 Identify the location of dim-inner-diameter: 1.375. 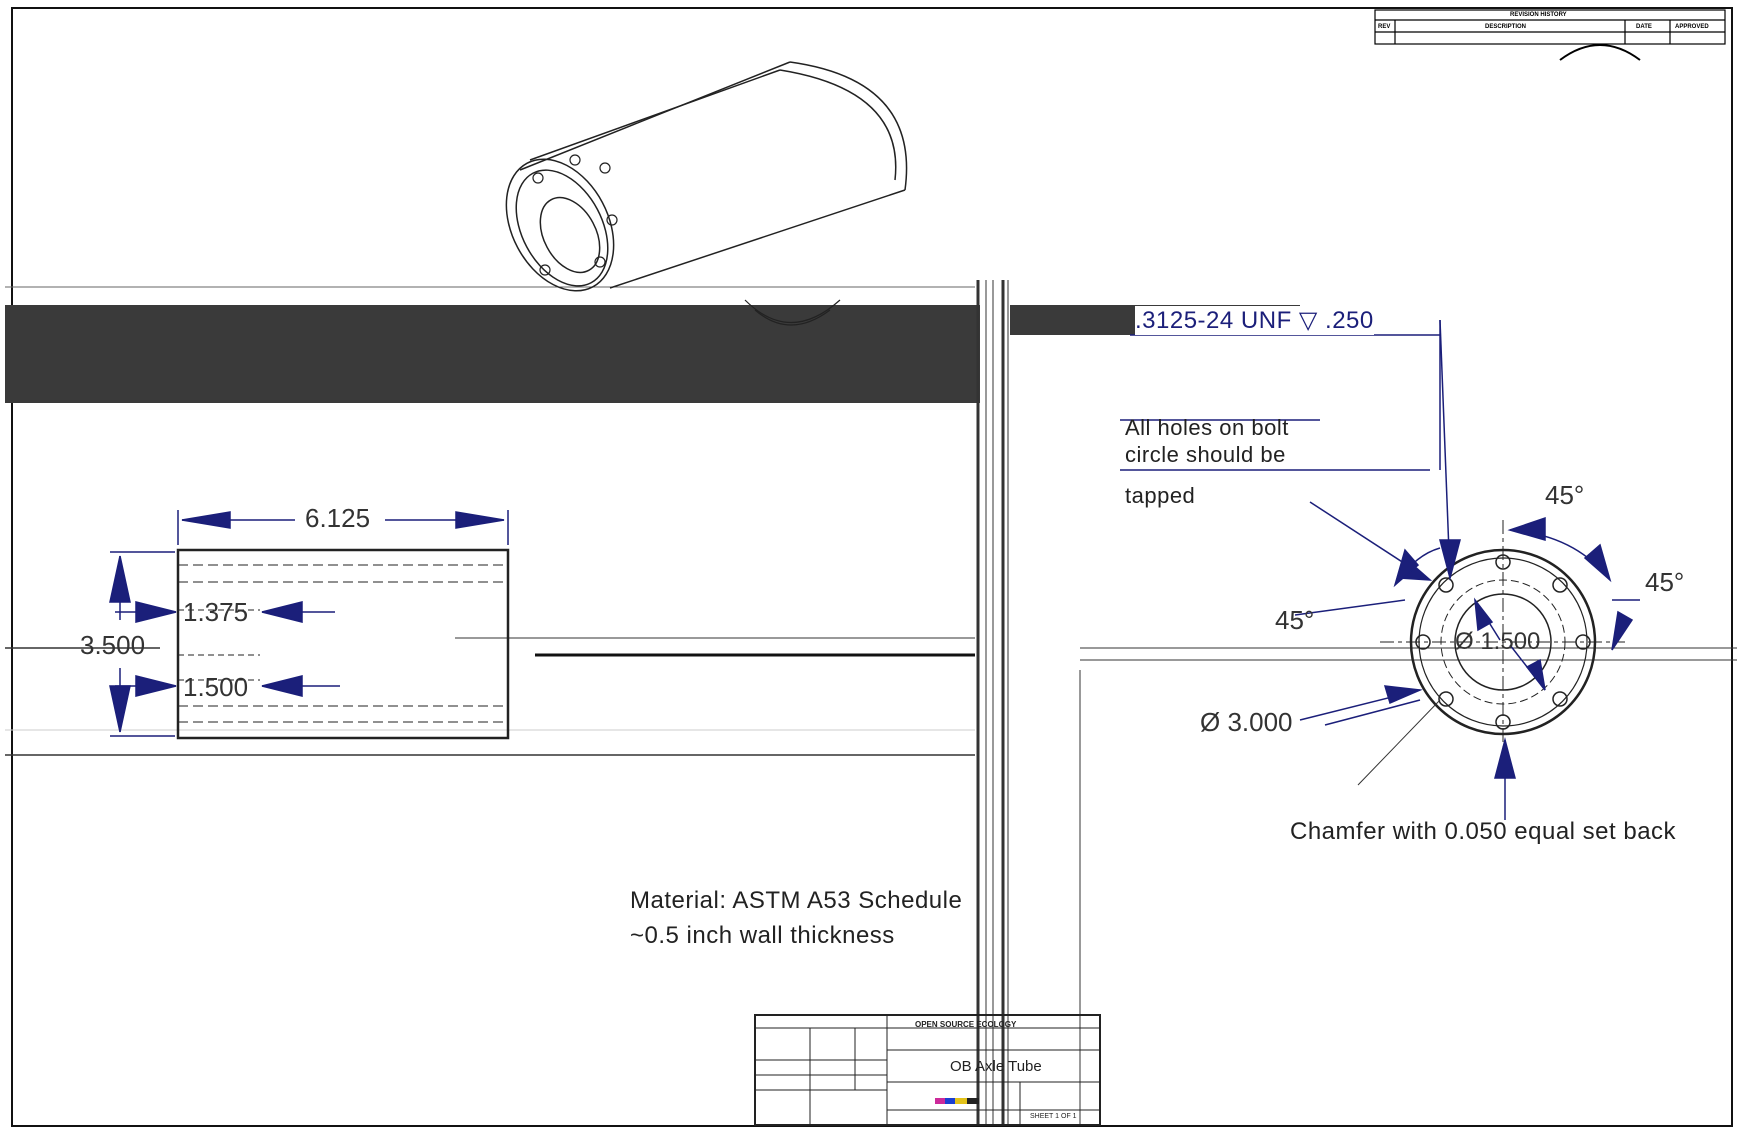
(216, 612).